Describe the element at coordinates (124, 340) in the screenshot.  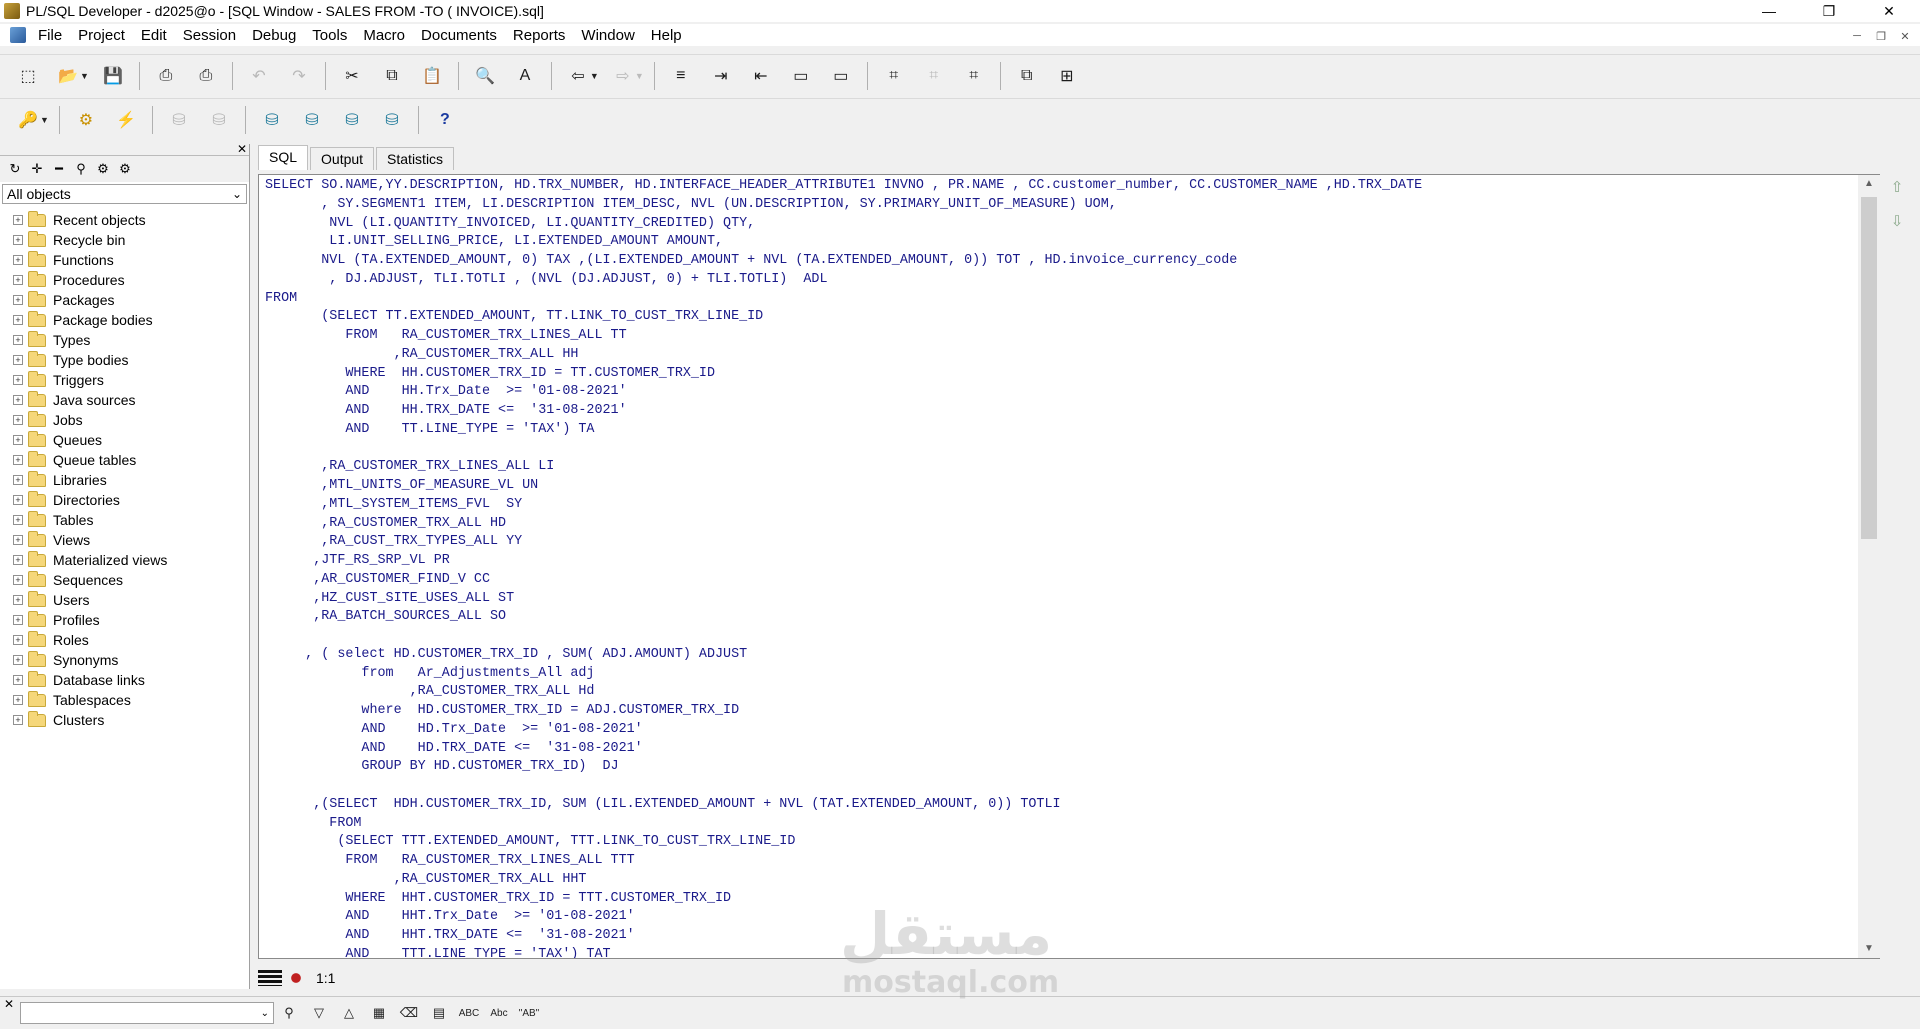
I see `tree-item-types: + Types` at that location.